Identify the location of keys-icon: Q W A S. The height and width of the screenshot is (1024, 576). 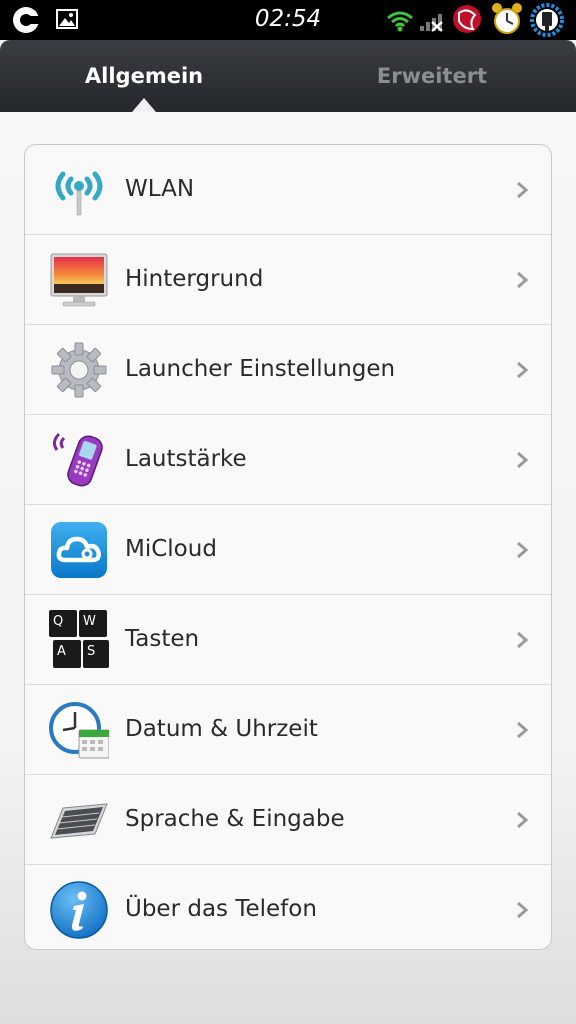
(79, 639).